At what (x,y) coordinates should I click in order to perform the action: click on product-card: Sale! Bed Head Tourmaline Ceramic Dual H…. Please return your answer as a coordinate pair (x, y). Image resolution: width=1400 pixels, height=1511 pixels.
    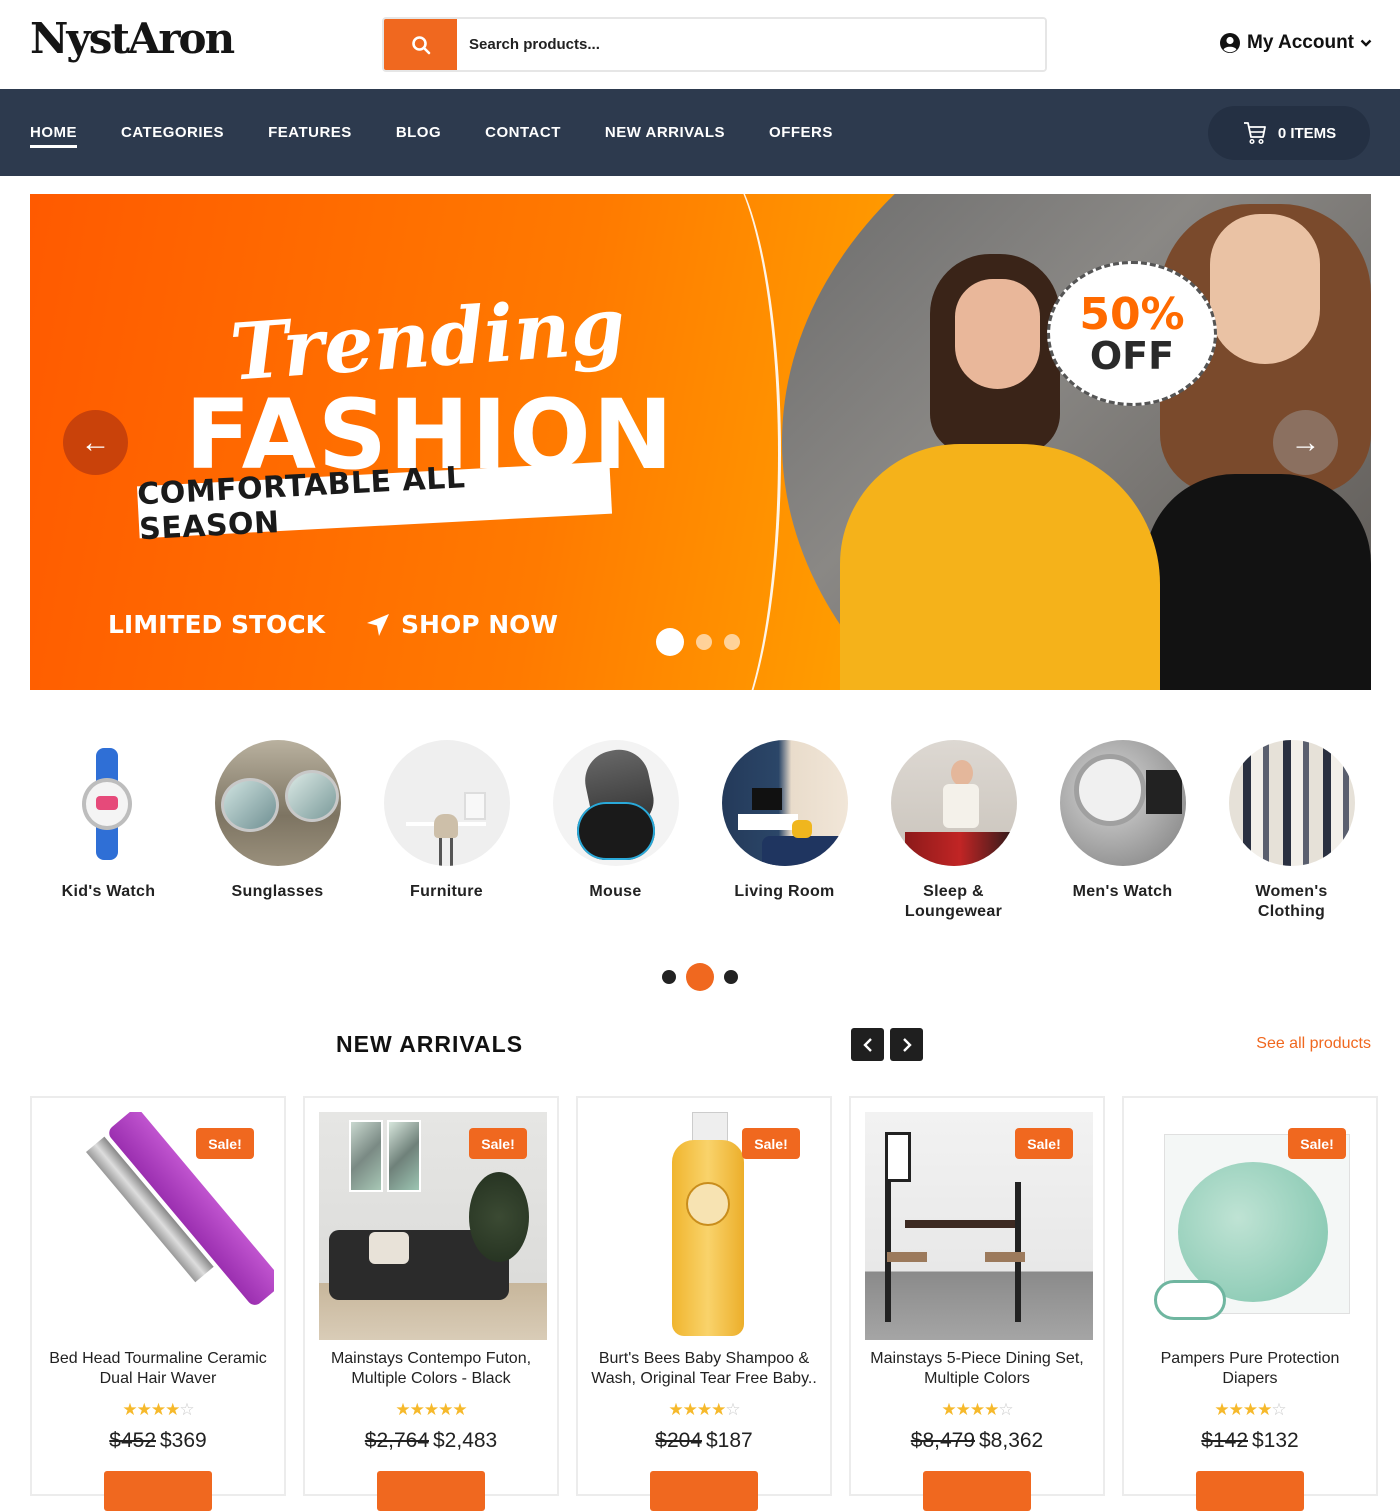
    Looking at the image, I should click on (158, 1303).